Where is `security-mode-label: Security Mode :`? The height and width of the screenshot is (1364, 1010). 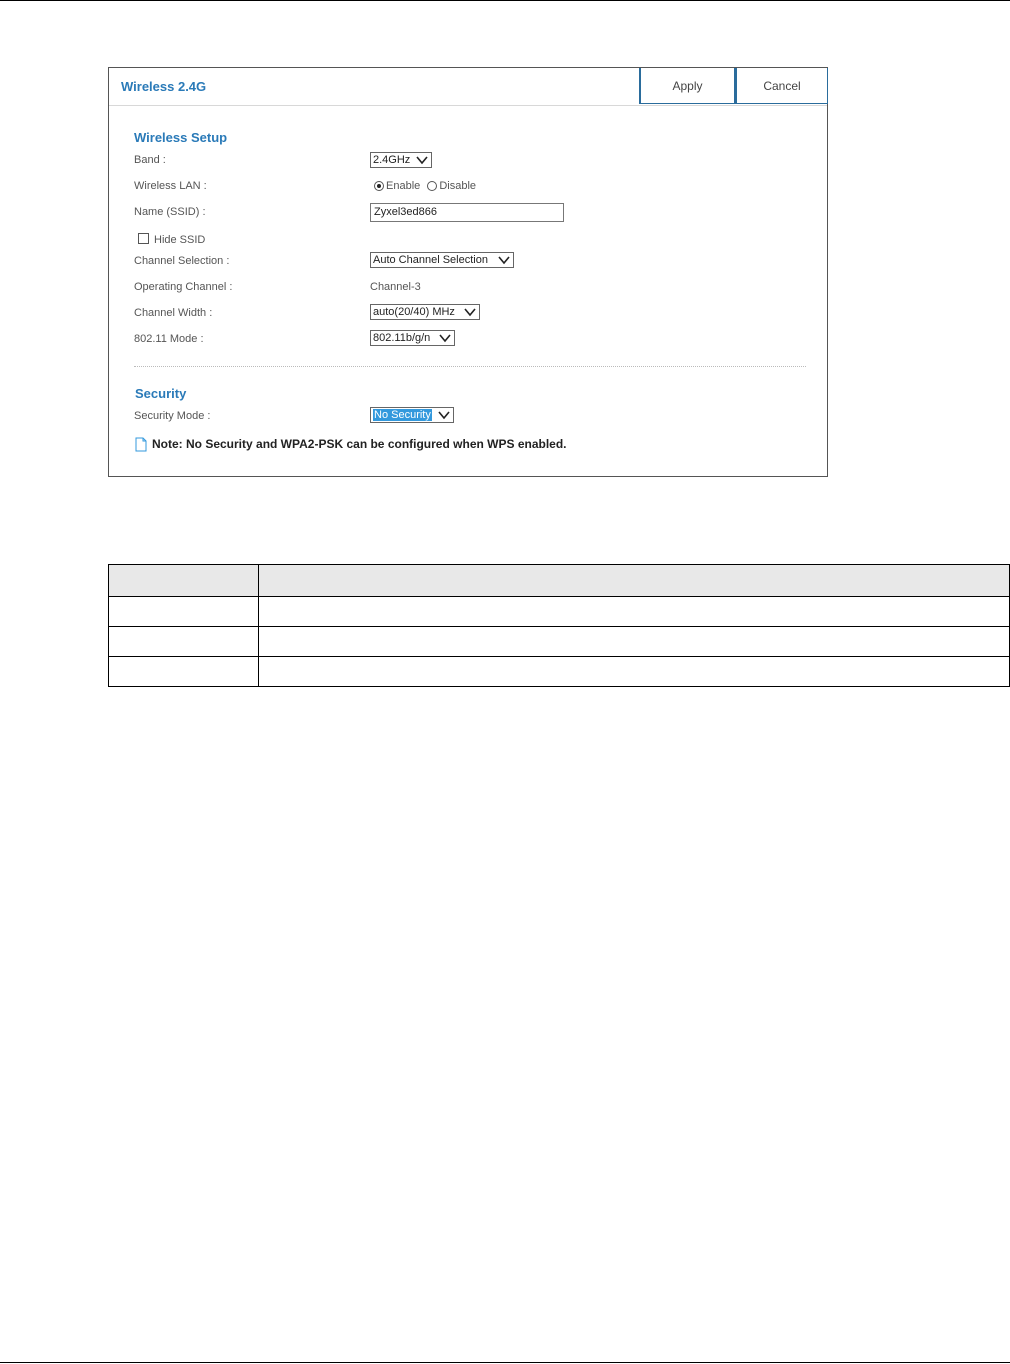
security-mode-label: Security Mode : is located at coordinates (172, 416).